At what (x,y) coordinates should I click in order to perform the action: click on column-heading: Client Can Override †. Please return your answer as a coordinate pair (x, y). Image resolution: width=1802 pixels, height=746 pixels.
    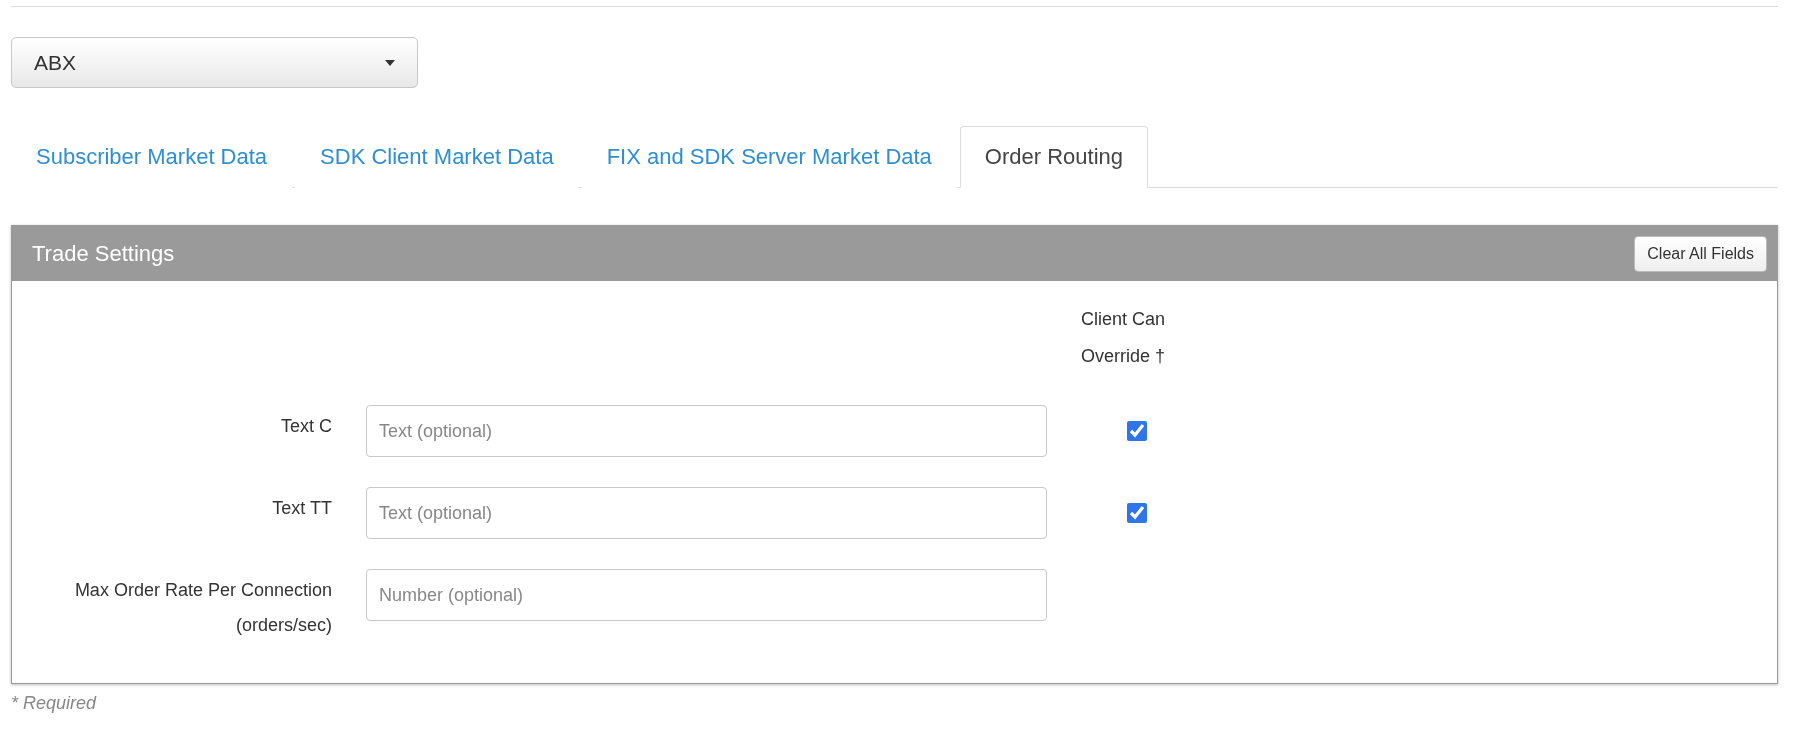
    Looking at the image, I should click on (1124, 338).